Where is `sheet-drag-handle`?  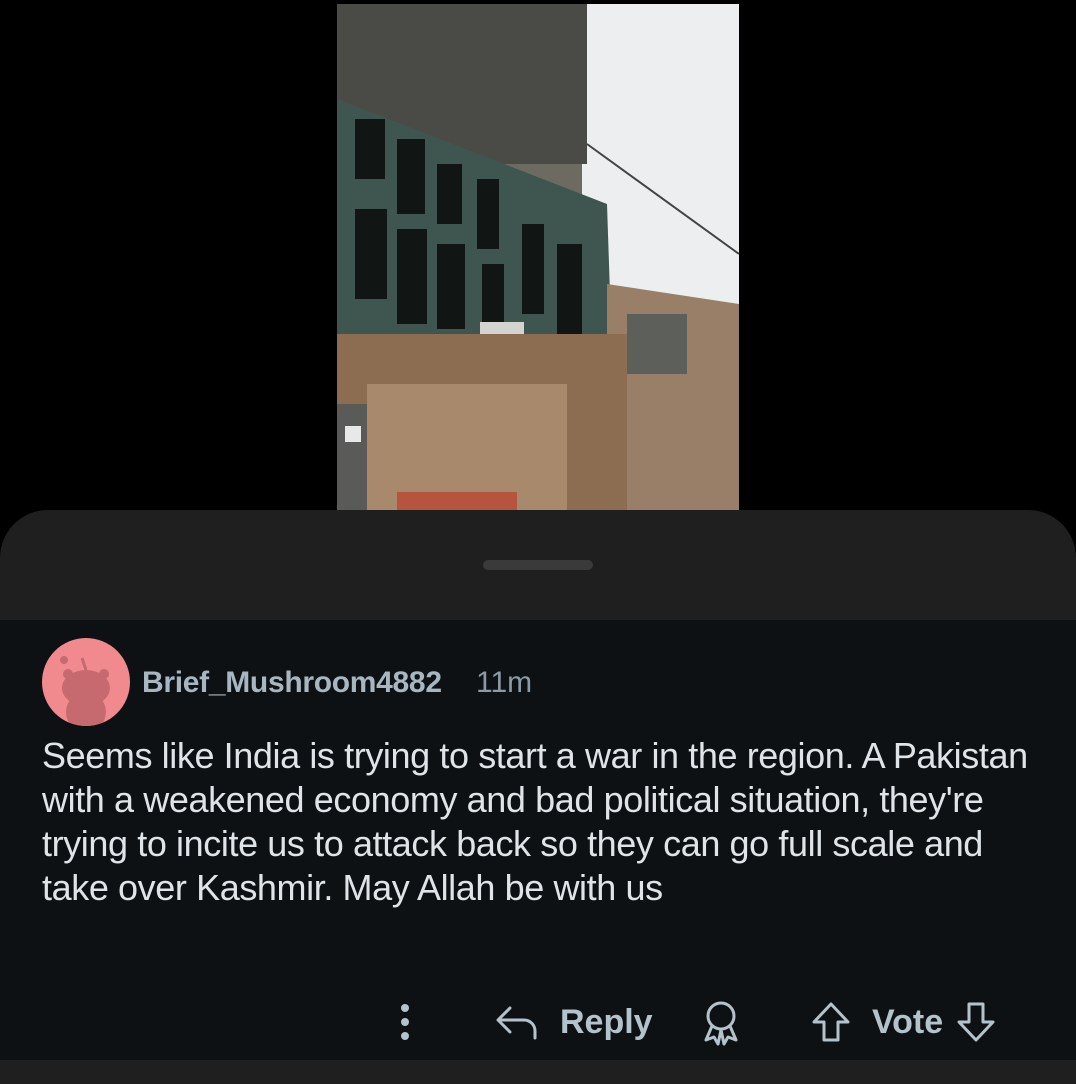
sheet-drag-handle is located at coordinates (538, 565).